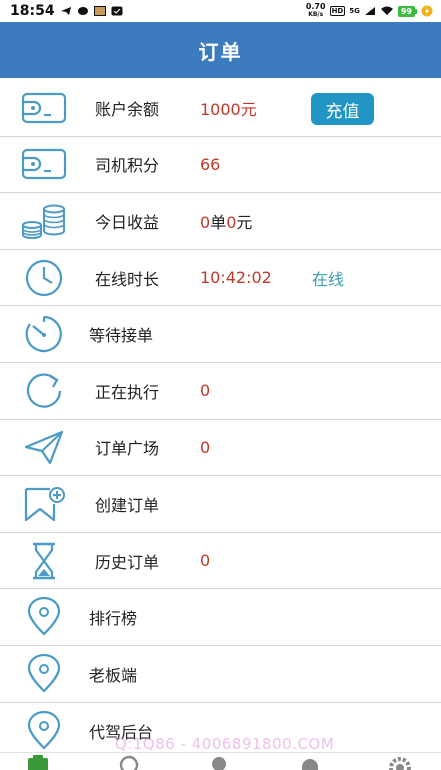 The image size is (441, 770). What do you see at coordinates (127, 109) in the screenshot?
I see `balance-label: 账户余额` at bounding box center [127, 109].